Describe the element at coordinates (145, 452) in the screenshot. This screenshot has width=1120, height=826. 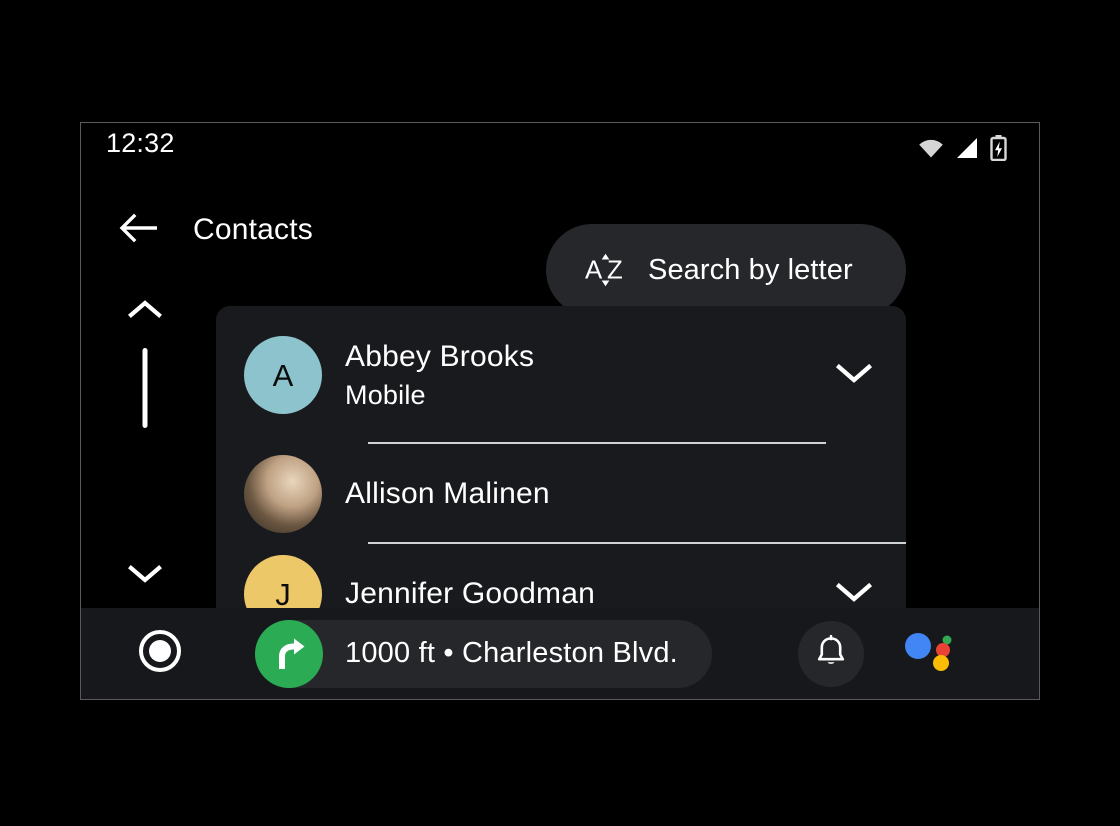
I see `list-scrollbar` at that location.